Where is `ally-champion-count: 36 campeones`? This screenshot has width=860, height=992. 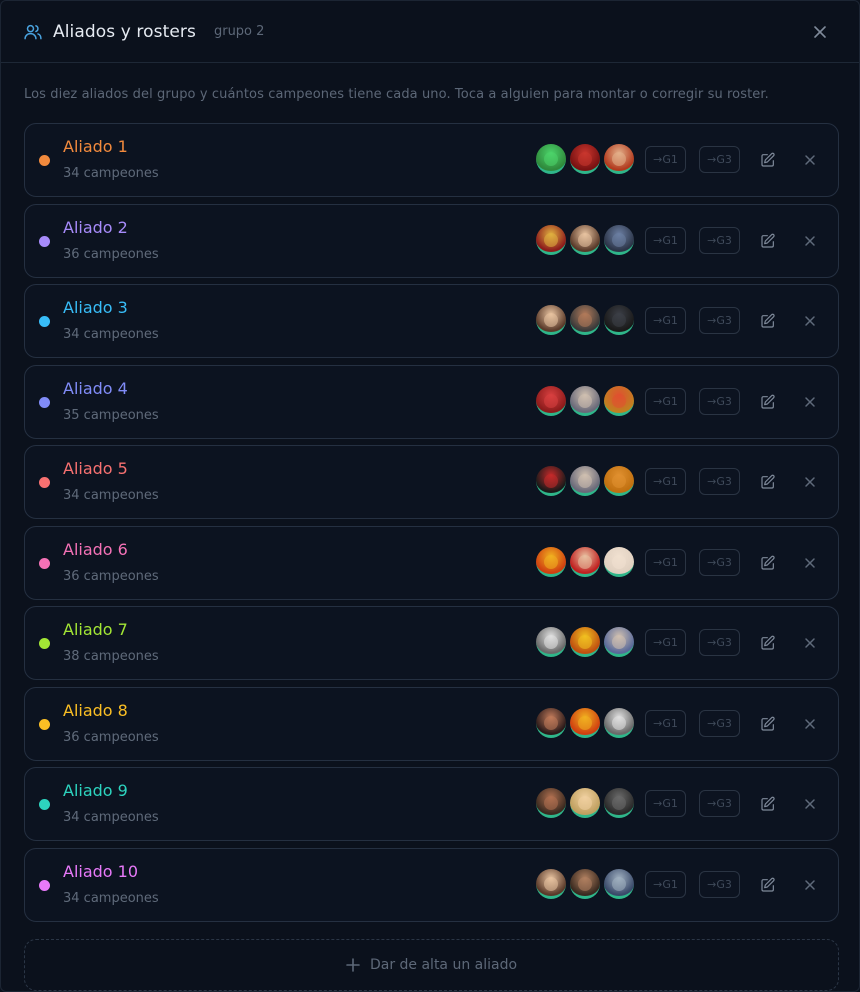 ally-champion-count: 36 campeones is located at coordinates (111, 576).